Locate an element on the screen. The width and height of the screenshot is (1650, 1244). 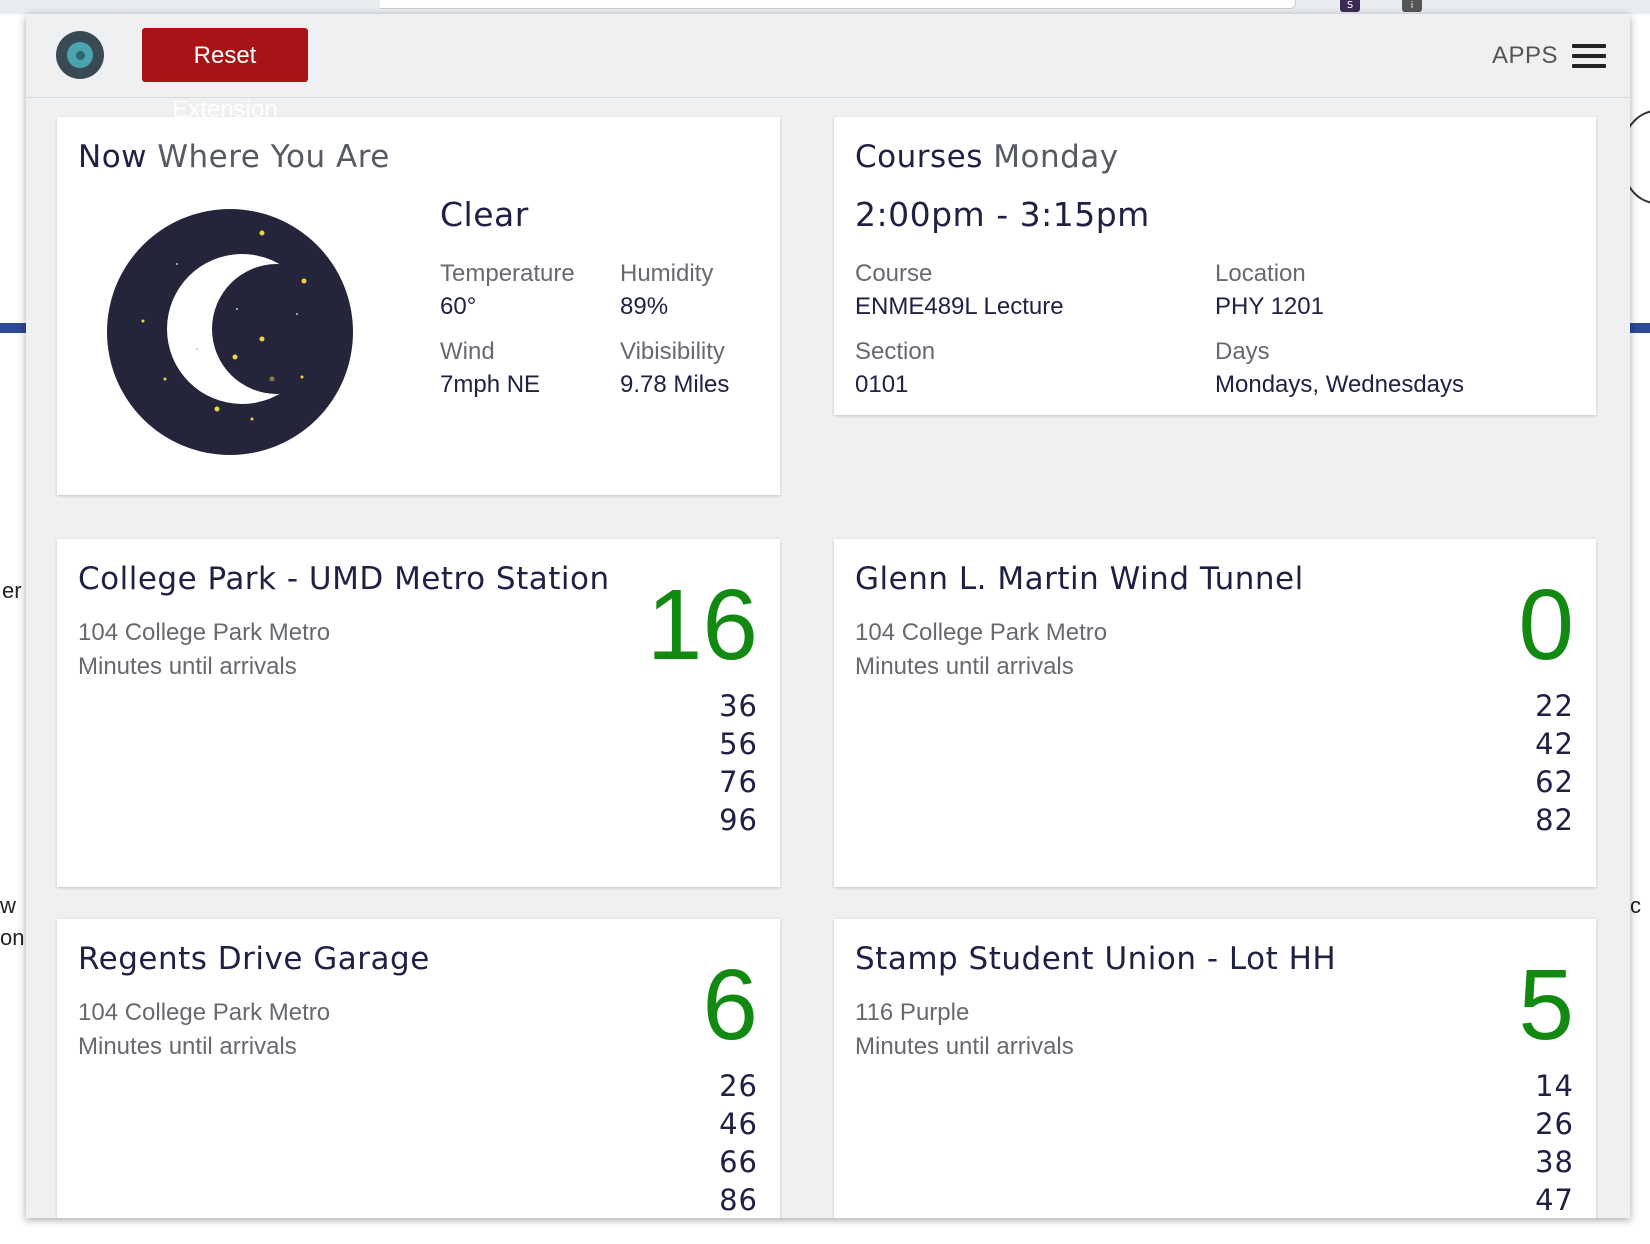
location-label: Location is located at coordinates (1260, 273).